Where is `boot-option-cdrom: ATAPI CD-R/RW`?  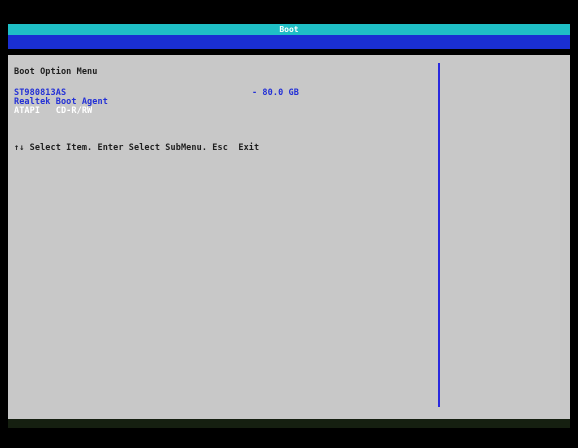
boot-option-cdrom: ATAPI CD-R/RW is located at coordinates (53, 111).